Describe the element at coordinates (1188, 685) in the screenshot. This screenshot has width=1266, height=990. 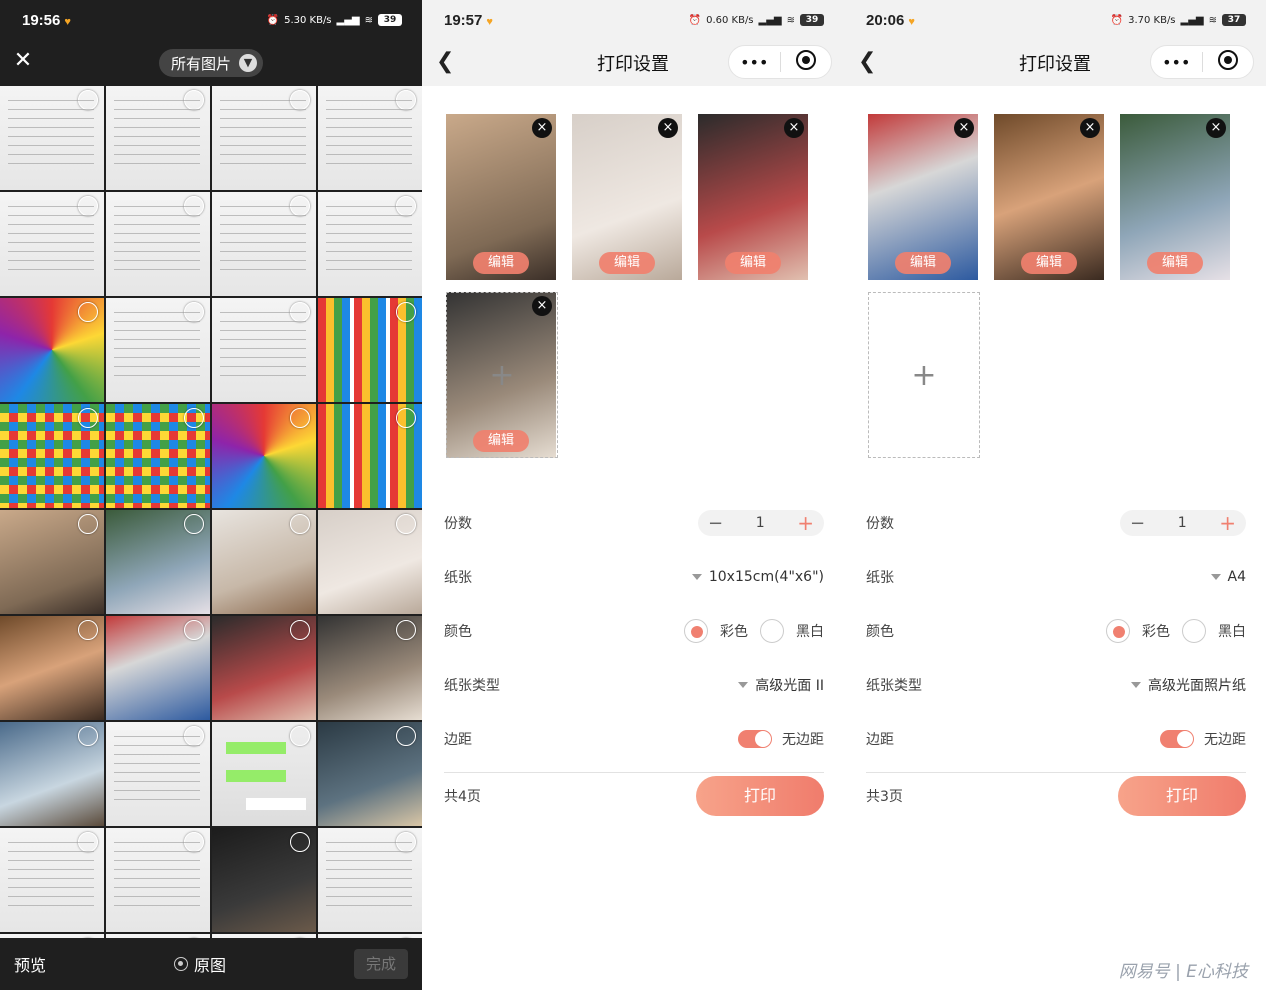
I see `paper-type-select: 高级光面照片纸` at that location.